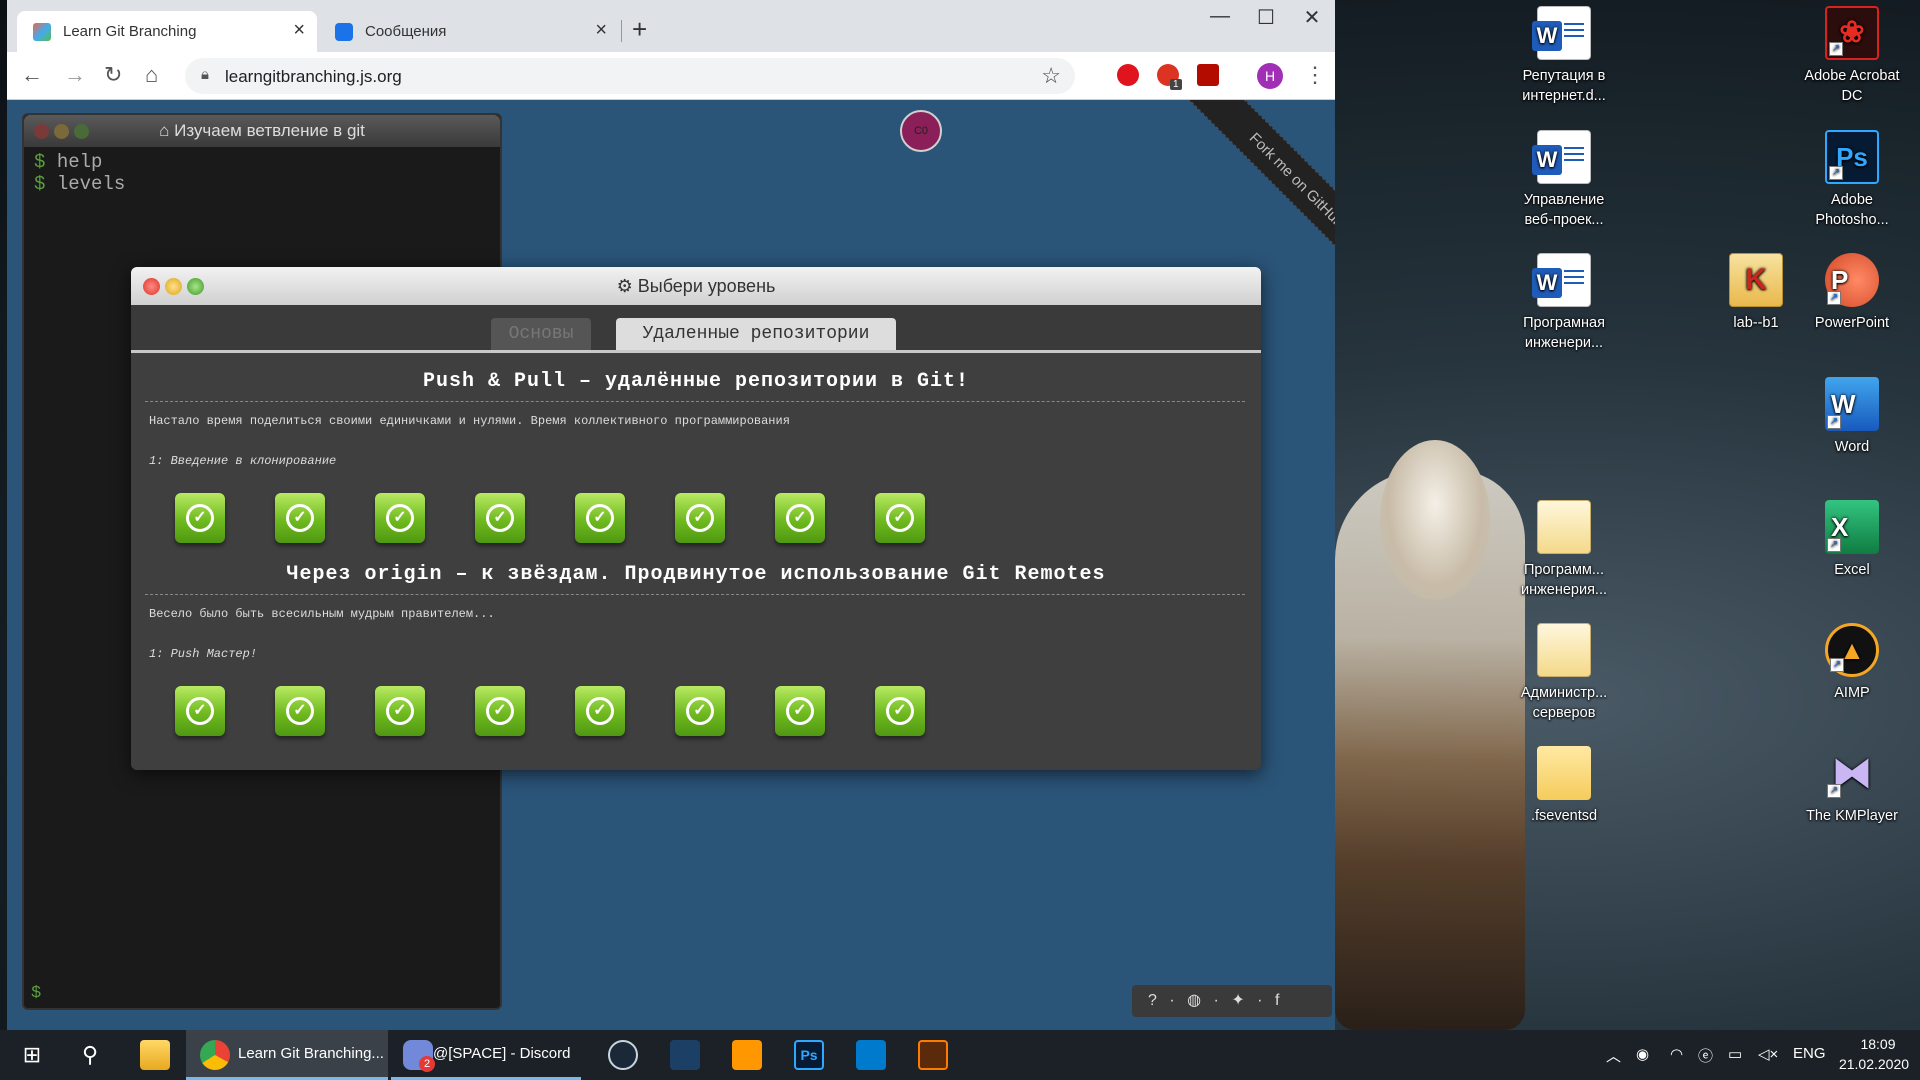 The image size is (1920, 1080). What do you see at coordinates (1220, 16) in the screenshot?
I see `minimize-button: —` at bounding box center [1220, 16].